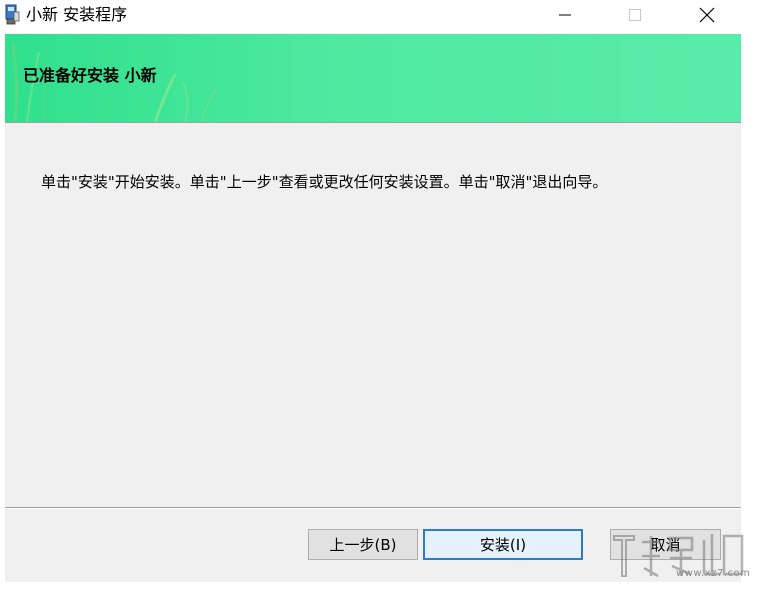 This screenshot has height=590, width=758. What do you see at coordinates (90, 75) in the screenshot?
I see `banner-title: 已准备好安装 小新` at bounding box center [90, 75].